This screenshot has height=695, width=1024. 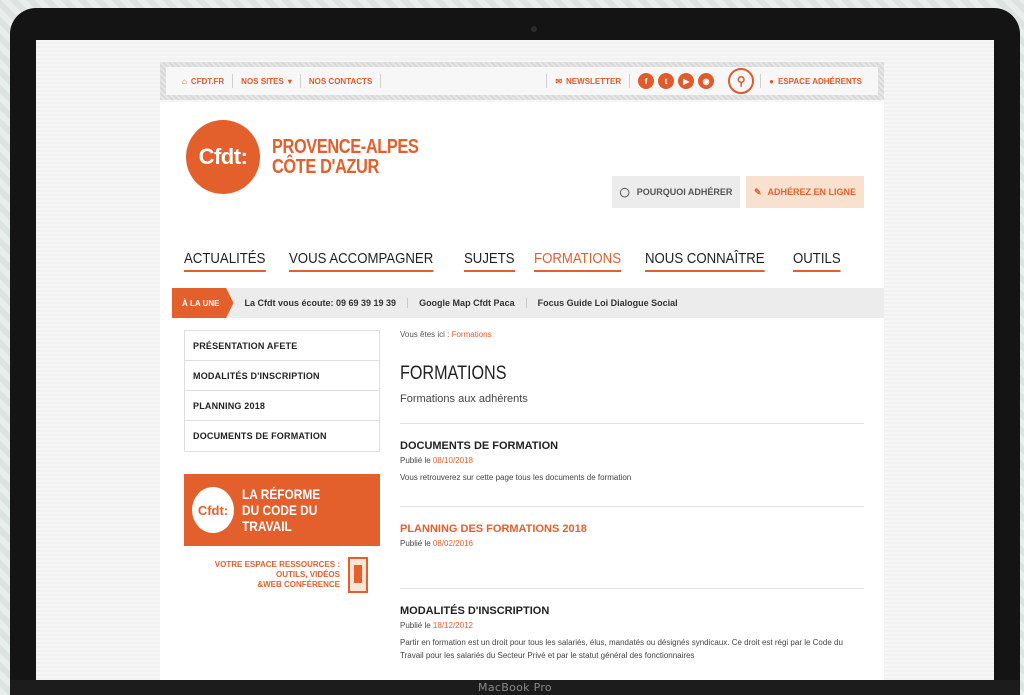 I want to click on article-date: Publié le 18/12/2012, so click(x=436, y=625).